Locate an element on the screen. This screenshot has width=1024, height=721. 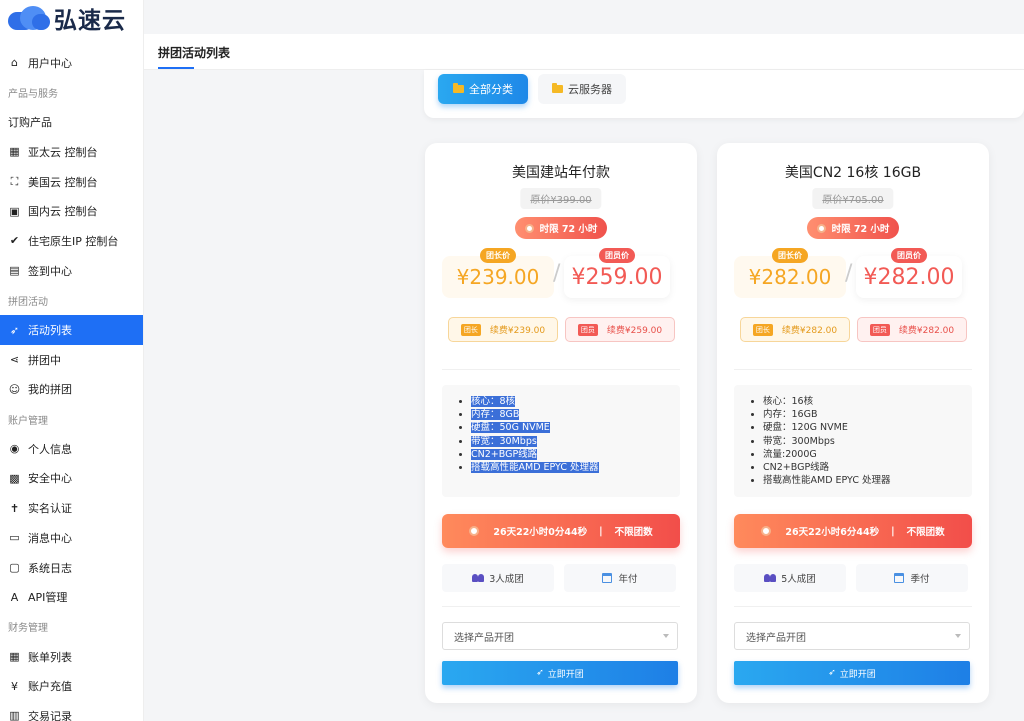
yen-icon: ¥ is located at coordinates (14, 686).